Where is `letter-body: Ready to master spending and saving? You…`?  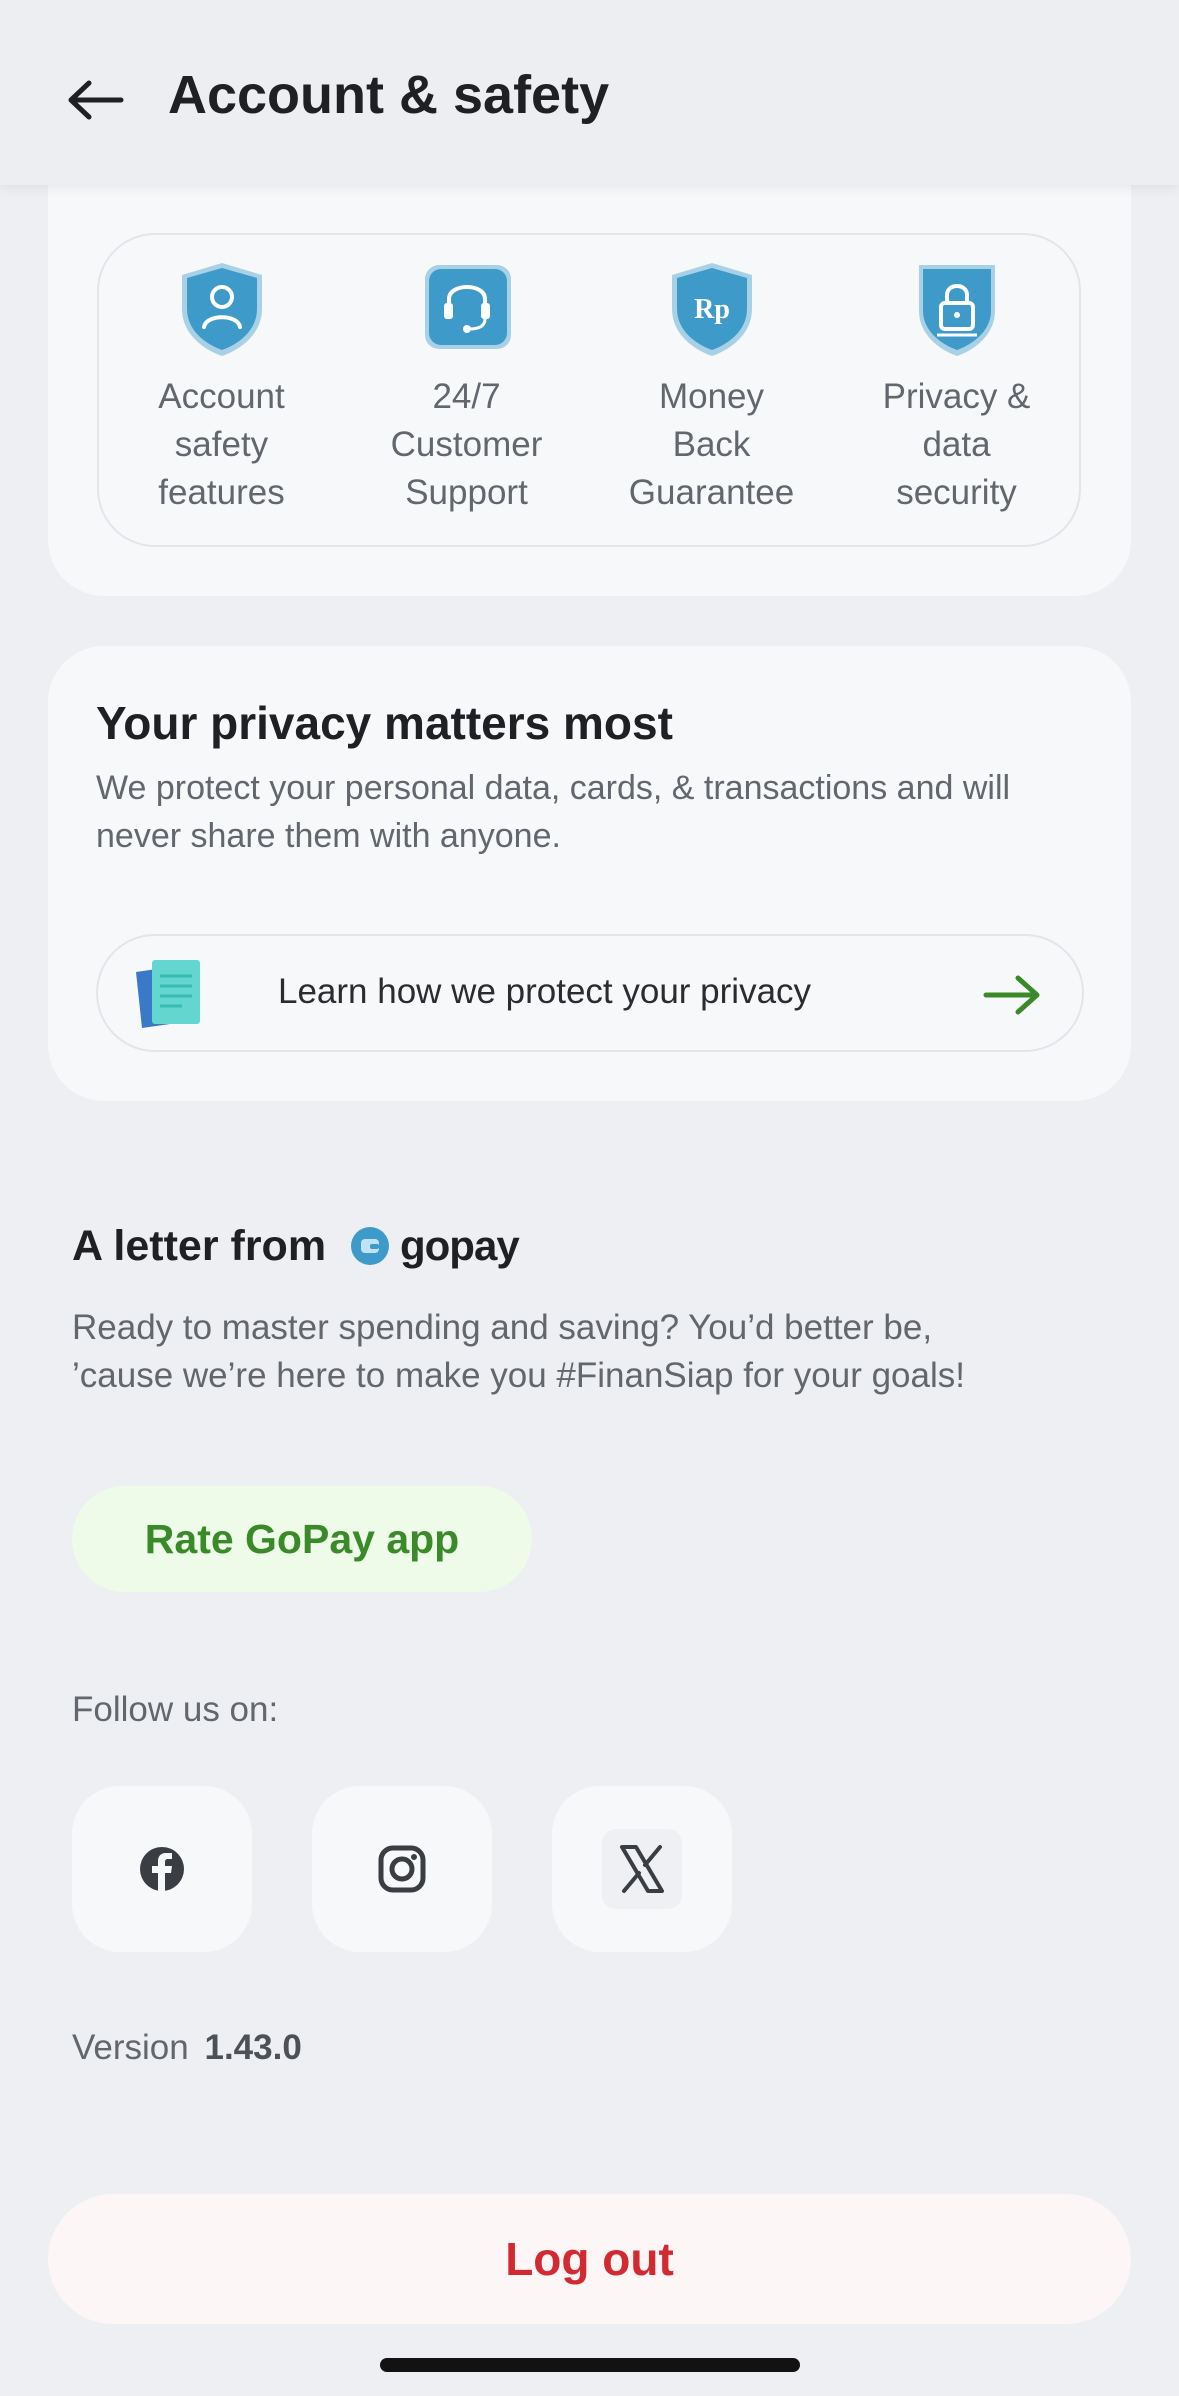
letter-body: Ready to master spending and saving? You… is located at coordinates (518, 1351).